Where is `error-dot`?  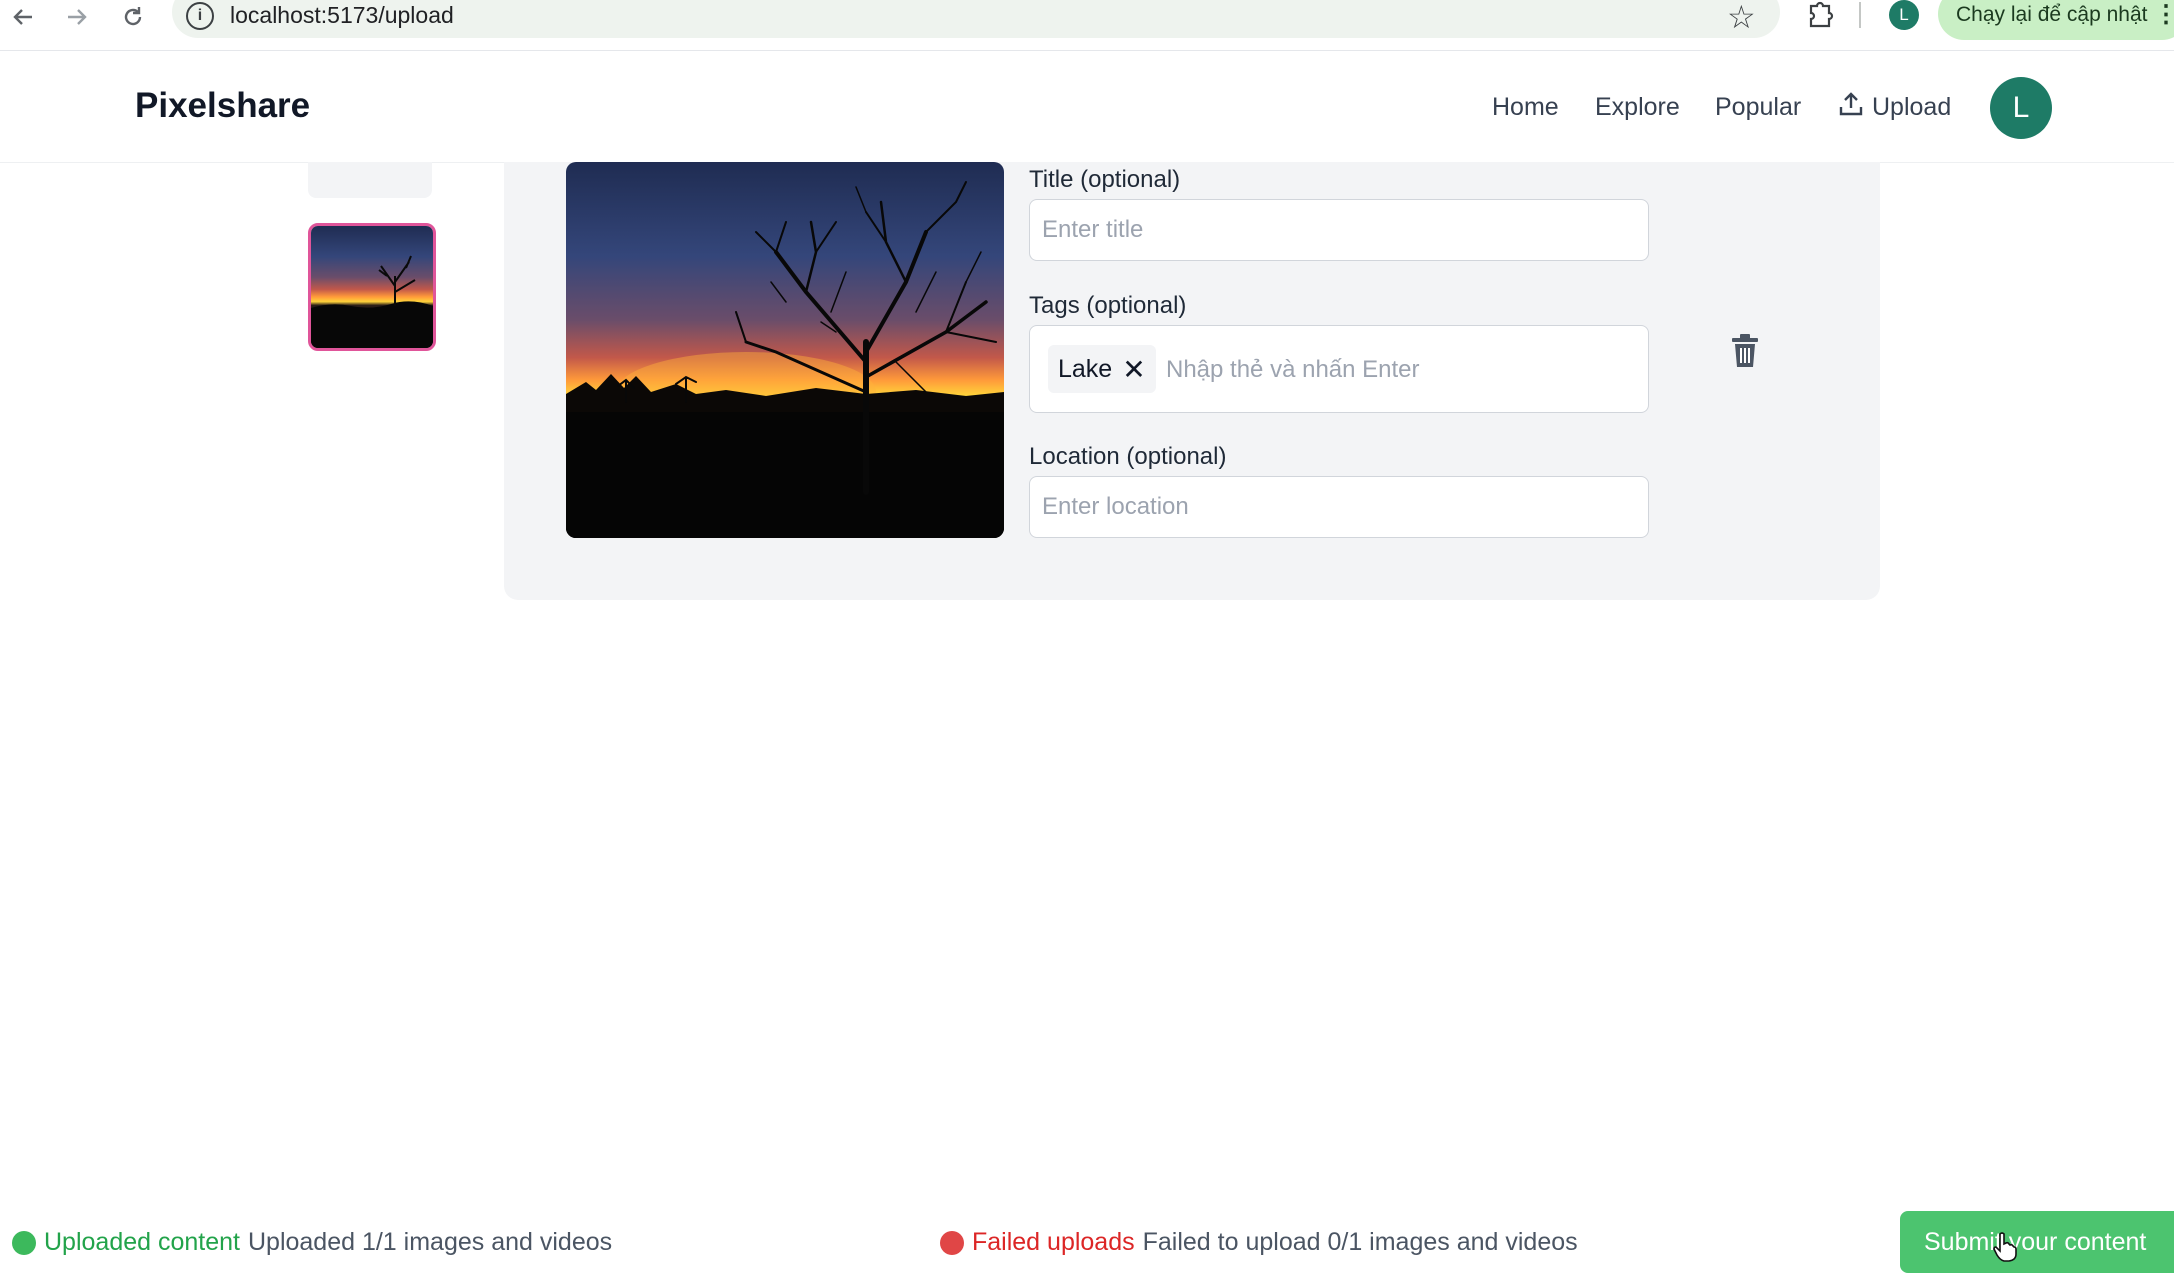 error-dot is located at coordinates (952, 1242).